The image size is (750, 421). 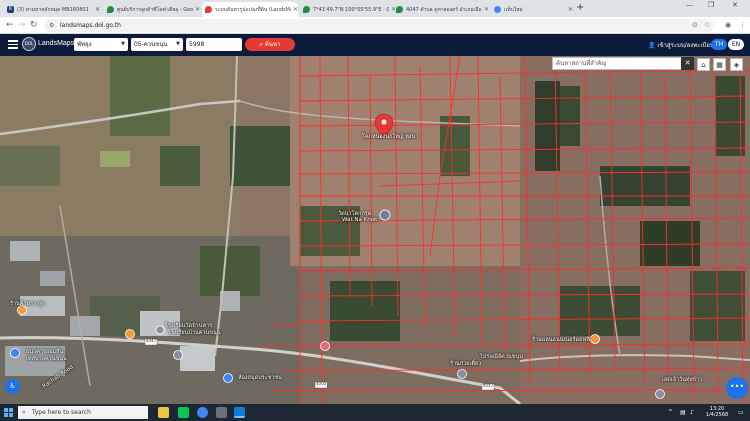 I want to click on hospital-poi-icon, so click(x=325, y=346).